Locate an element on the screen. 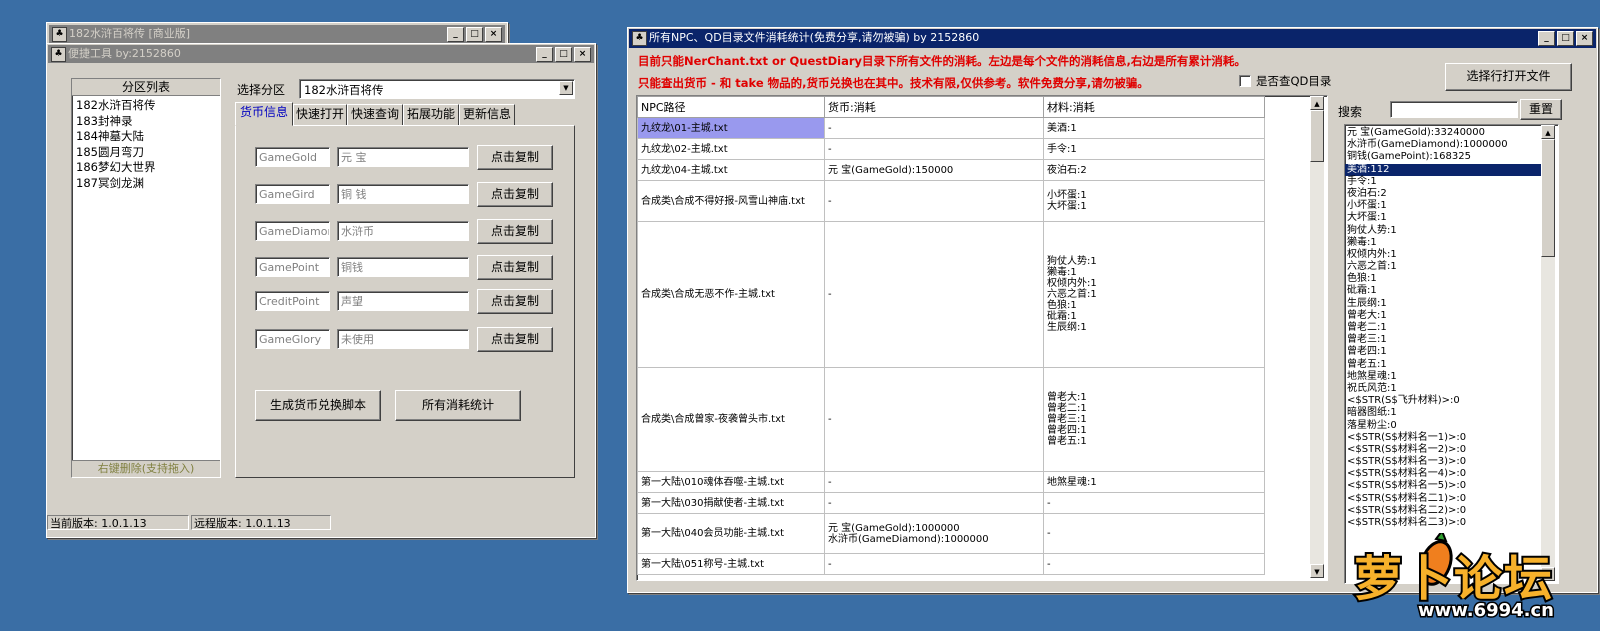  totals-list-item: 曾老二:1 is located at coordinates (1443, 328).